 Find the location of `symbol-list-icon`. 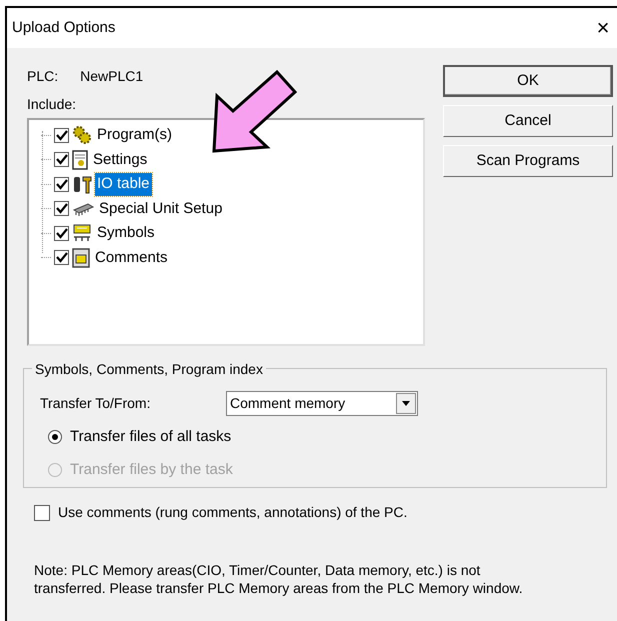

symbol-list-icon is located at coordinates (82, 233).